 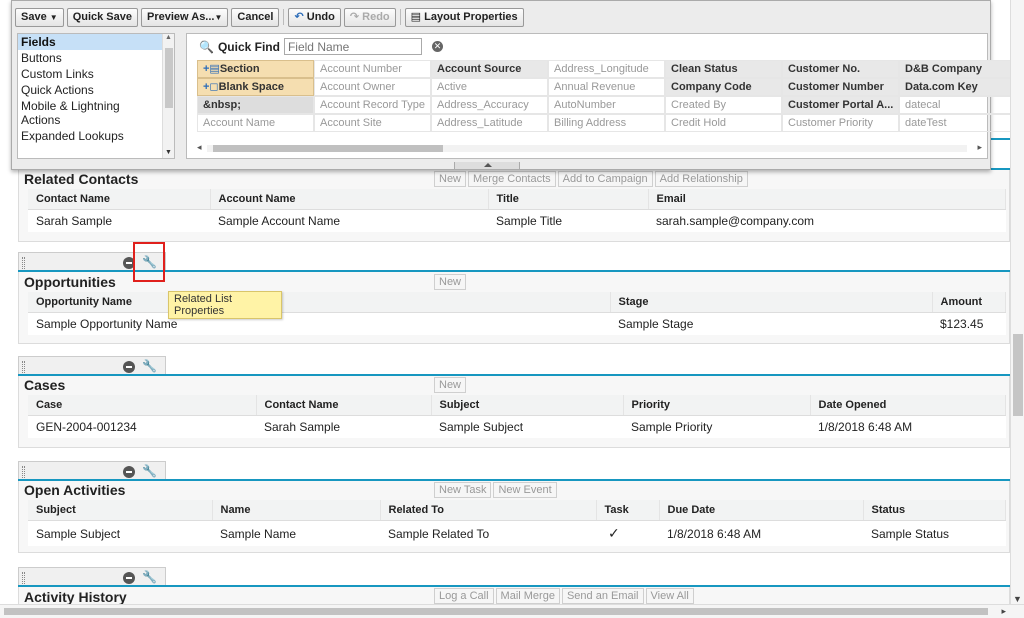 I want to click on preview-as-button: Preview As...▼, so click(x=185, y=17).